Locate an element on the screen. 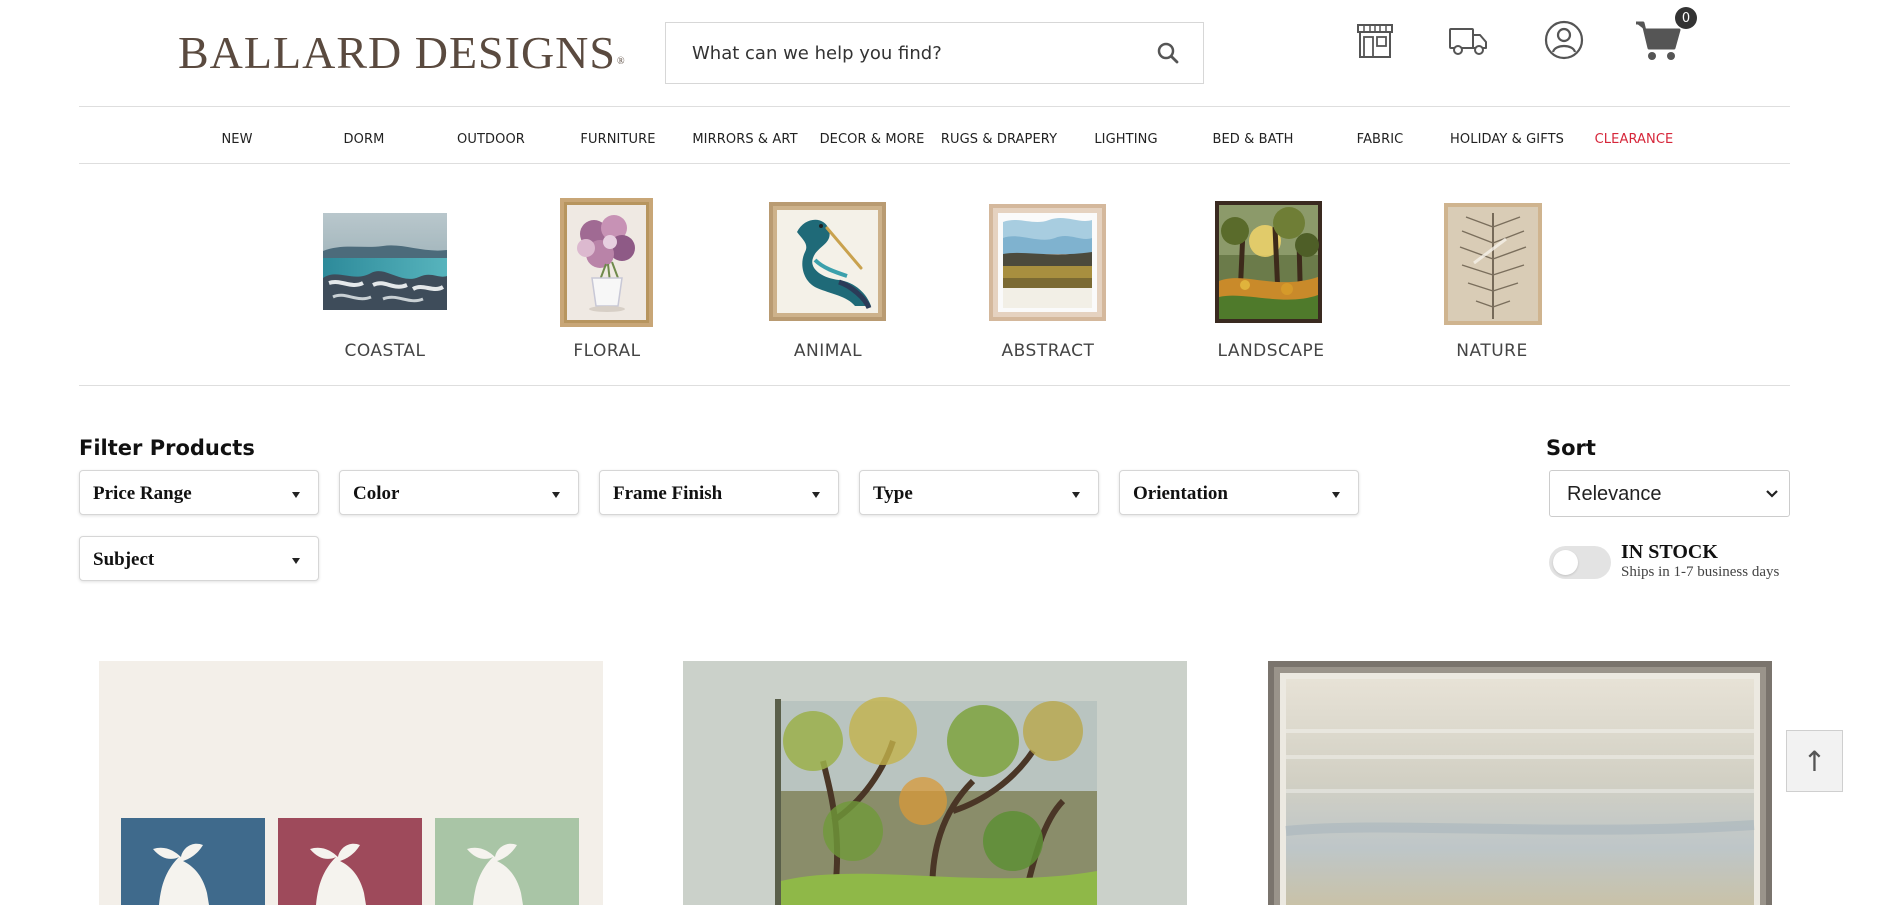 Image resolution: width=1882 pixels, height=905 pixels. filter-frame-finish-dropdown: Frame Finish is located at coordinates (719, 492).